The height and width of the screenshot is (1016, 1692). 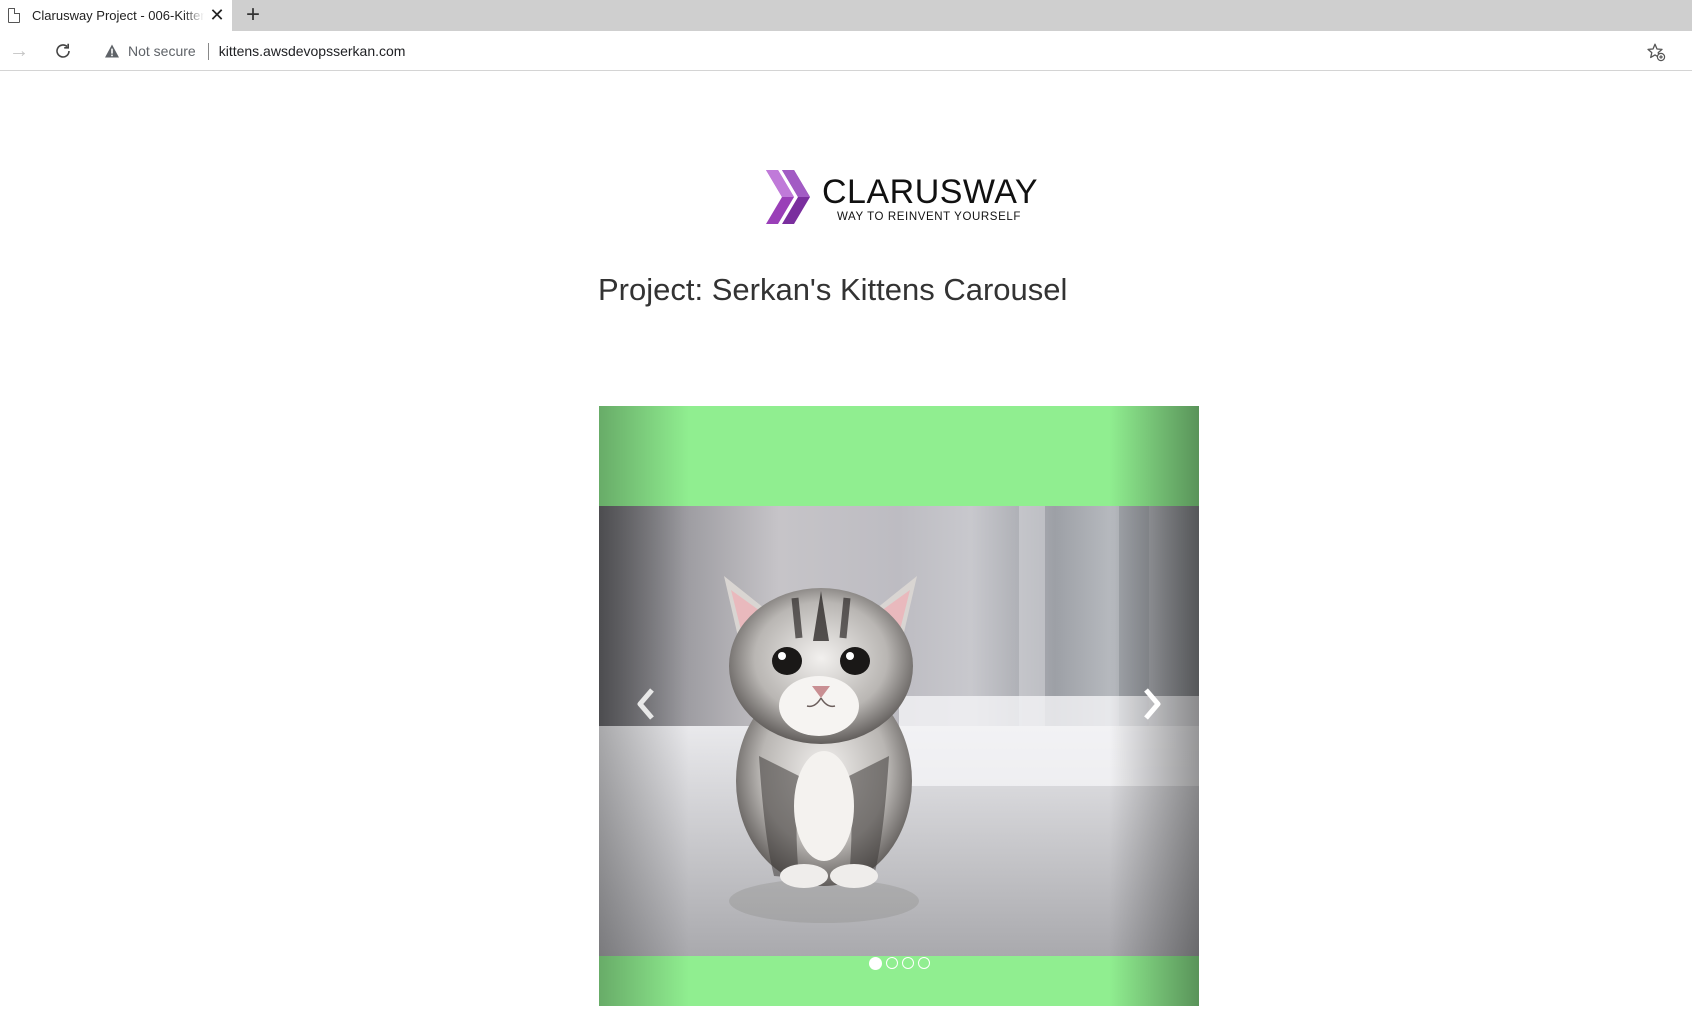 I want to click on clarusway-logo: CLARUSWAY WAY TO REINVENT YOURSELF, so click(x=902, y=198).